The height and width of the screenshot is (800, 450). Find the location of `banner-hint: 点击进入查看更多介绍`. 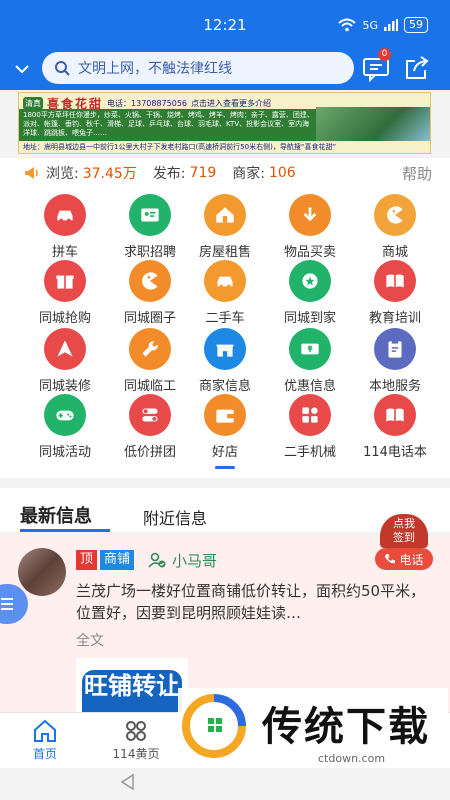

banner-hint: 点击进入查看更多介绍 is located at coordinates (231, 103).